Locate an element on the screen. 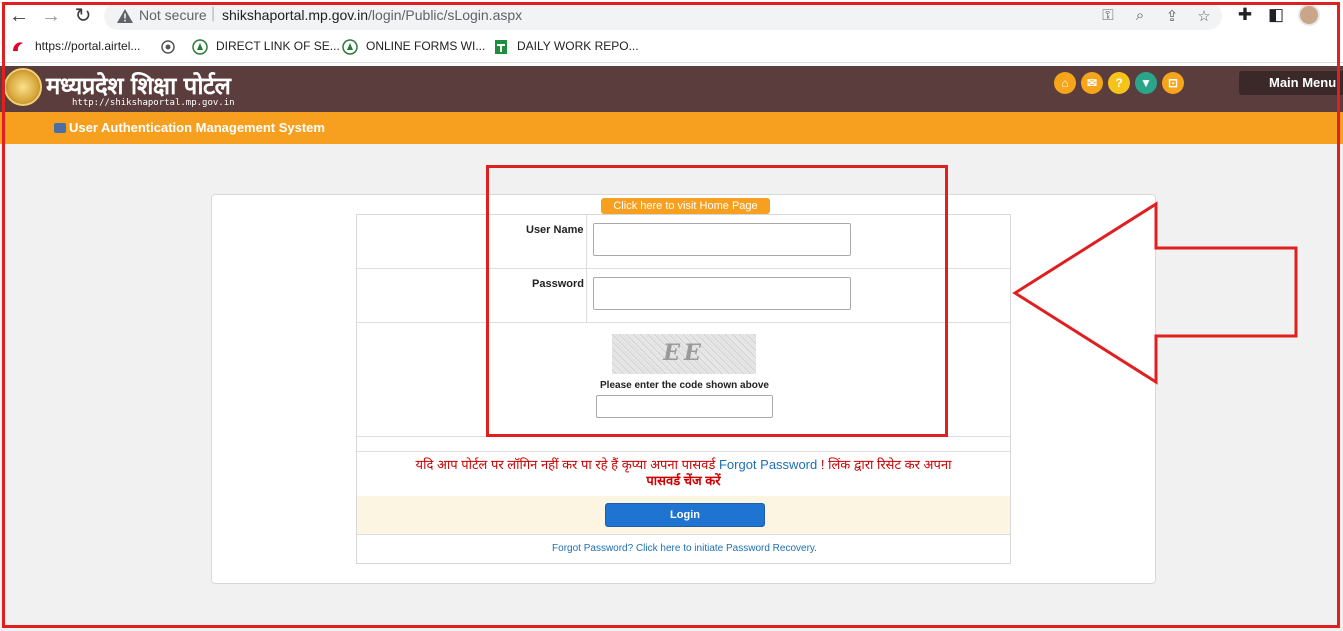 The height and width of the screenshot is (631, 1343). url-path: /login/Public/sLogin.aspx is located at coordinates (445, 15).